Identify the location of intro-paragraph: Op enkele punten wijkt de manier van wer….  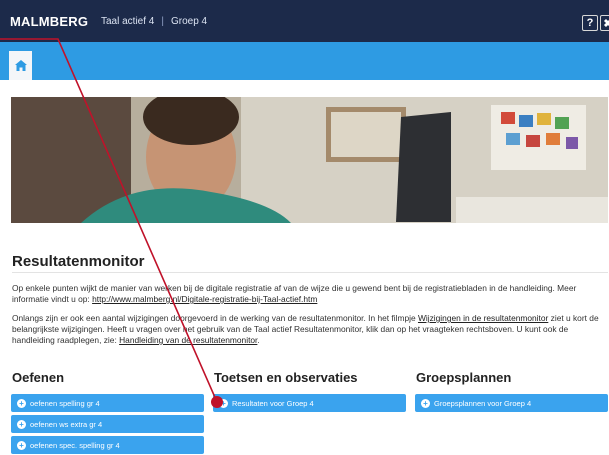
(310, 294).